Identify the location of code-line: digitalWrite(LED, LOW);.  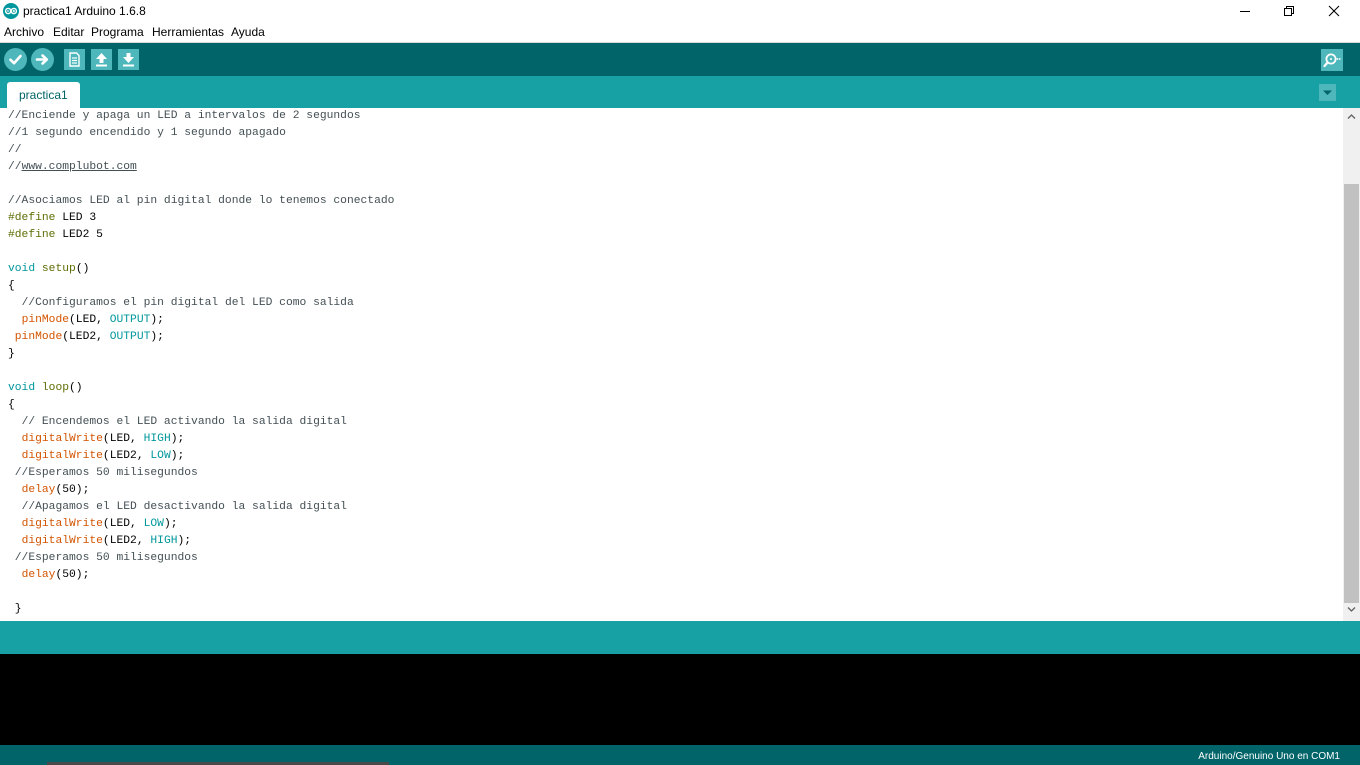
(99, 524).